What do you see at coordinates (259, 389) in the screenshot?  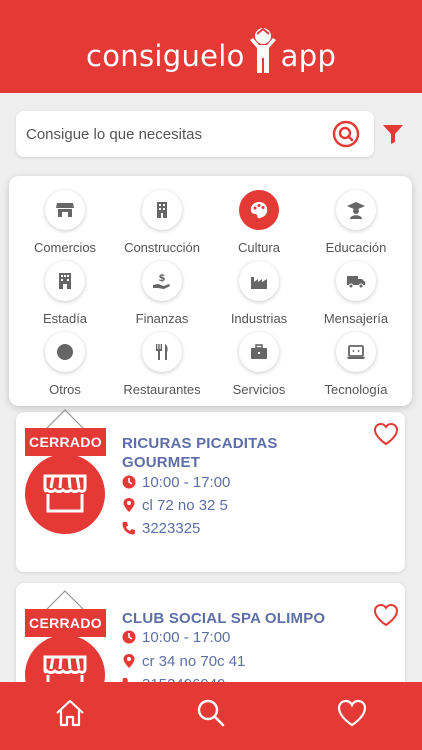 I see `category-label: Servicios` at bounding box center [259, 389].